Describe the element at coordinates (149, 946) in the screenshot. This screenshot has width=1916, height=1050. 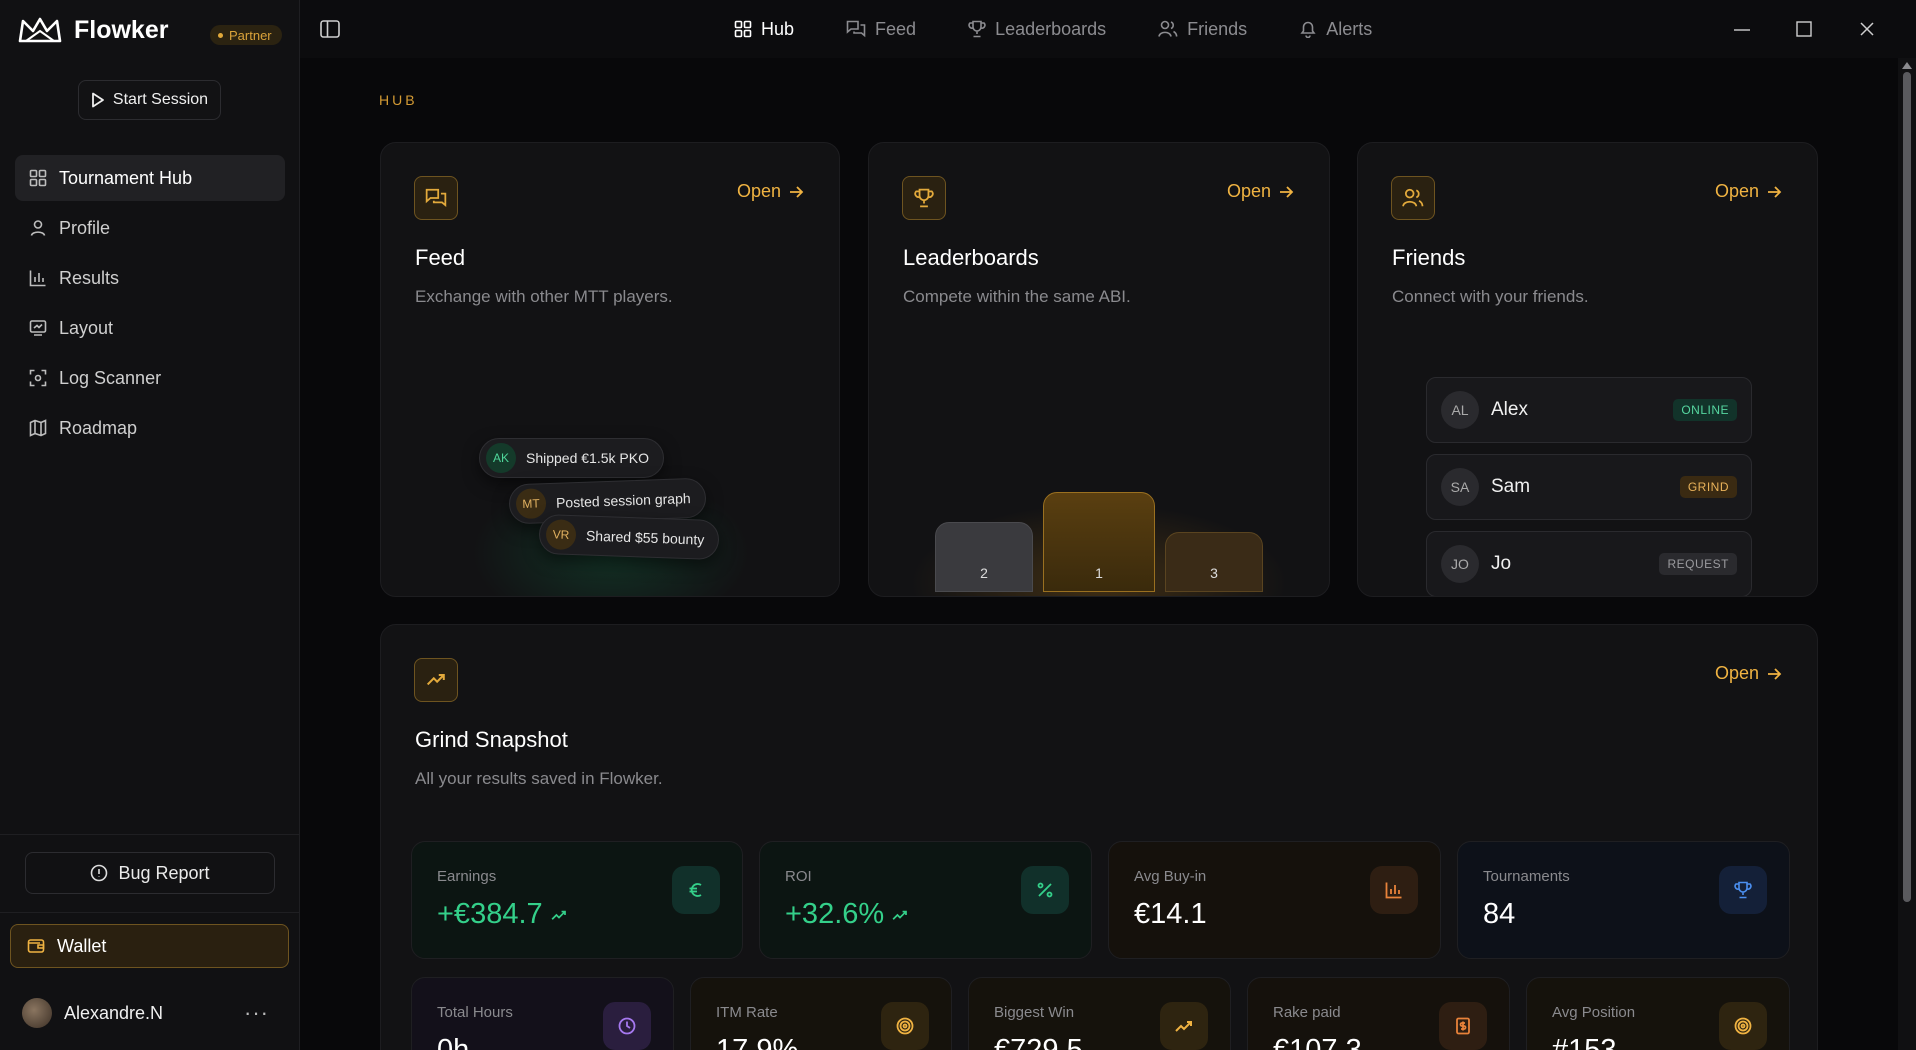
I see `wallet-button: Wallet` at that location.